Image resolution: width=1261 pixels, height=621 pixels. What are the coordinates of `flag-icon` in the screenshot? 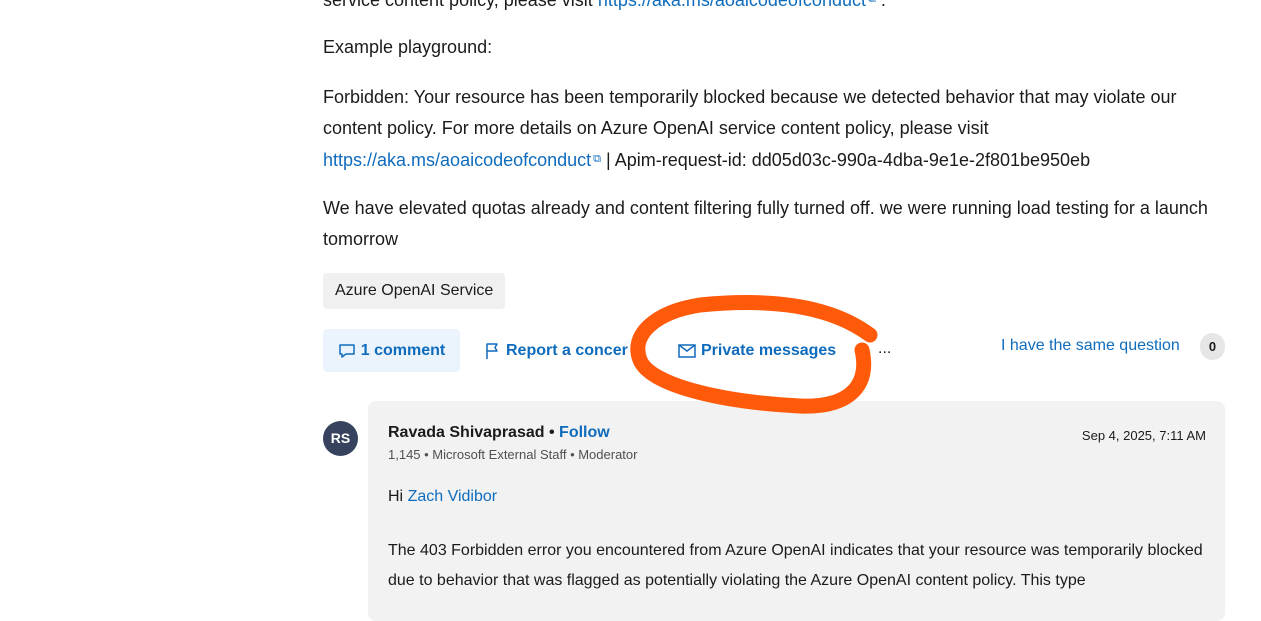 It's located at (492, 351).